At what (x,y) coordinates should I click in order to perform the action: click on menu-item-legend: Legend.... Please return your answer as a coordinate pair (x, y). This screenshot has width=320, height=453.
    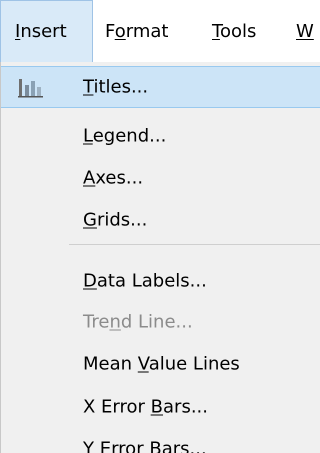
    Looking at the image, I should click on (160, 136).